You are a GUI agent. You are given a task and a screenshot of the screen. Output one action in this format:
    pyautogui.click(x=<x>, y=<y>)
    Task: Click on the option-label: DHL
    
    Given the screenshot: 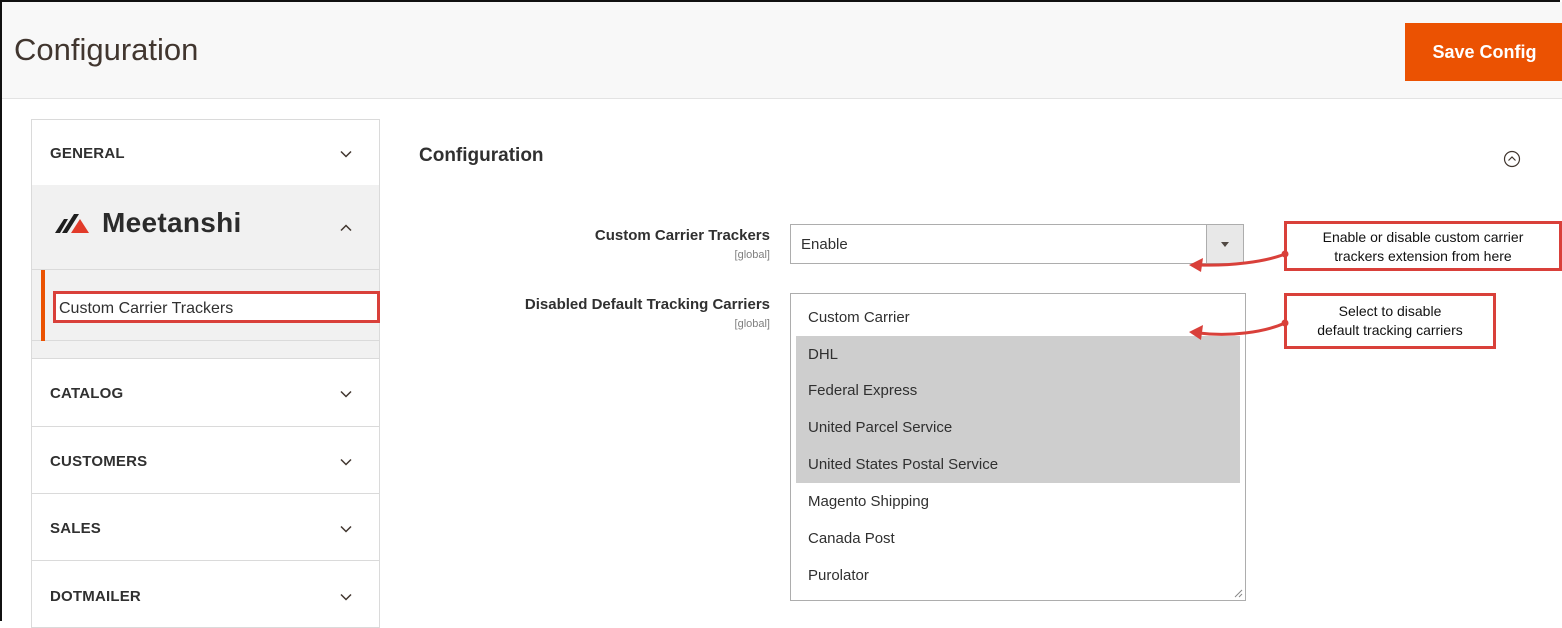 What is the action you would take?
    pyautogui.click(x=823, y=354)
    